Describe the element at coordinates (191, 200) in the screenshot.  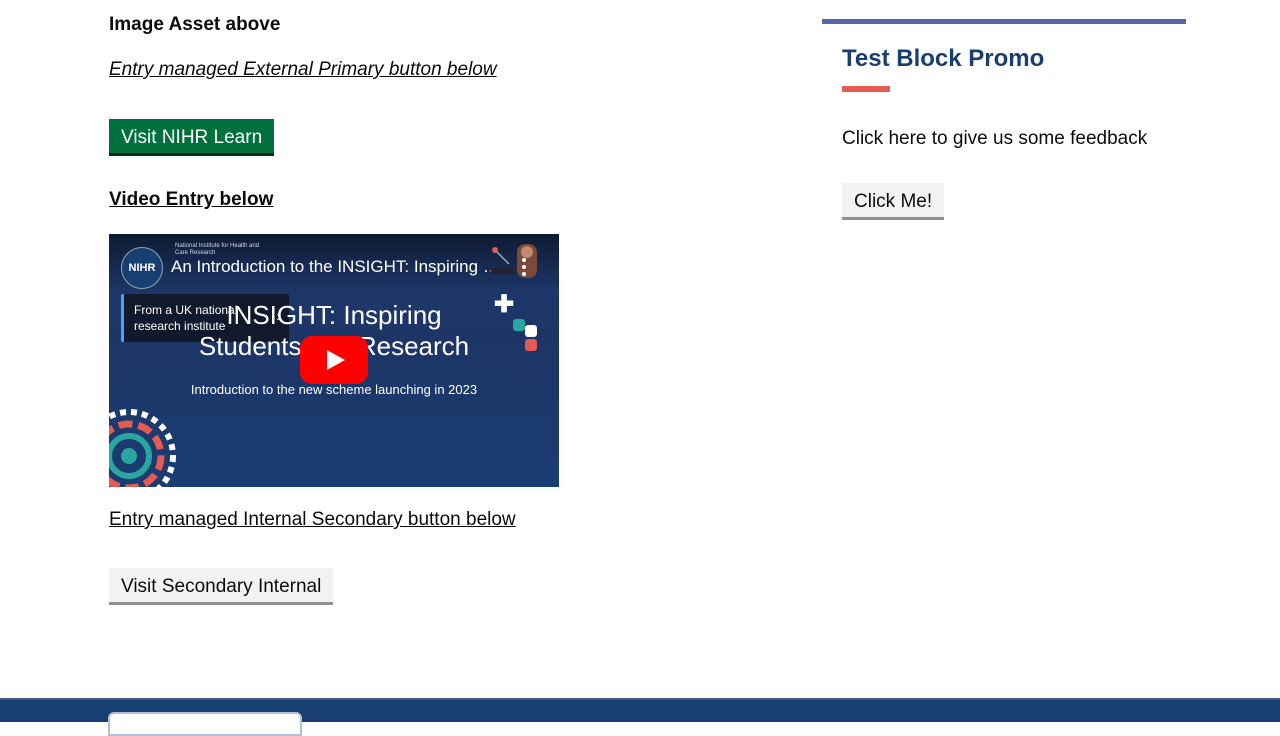
I see `video-entry-heading: Video Entry below` at that location.